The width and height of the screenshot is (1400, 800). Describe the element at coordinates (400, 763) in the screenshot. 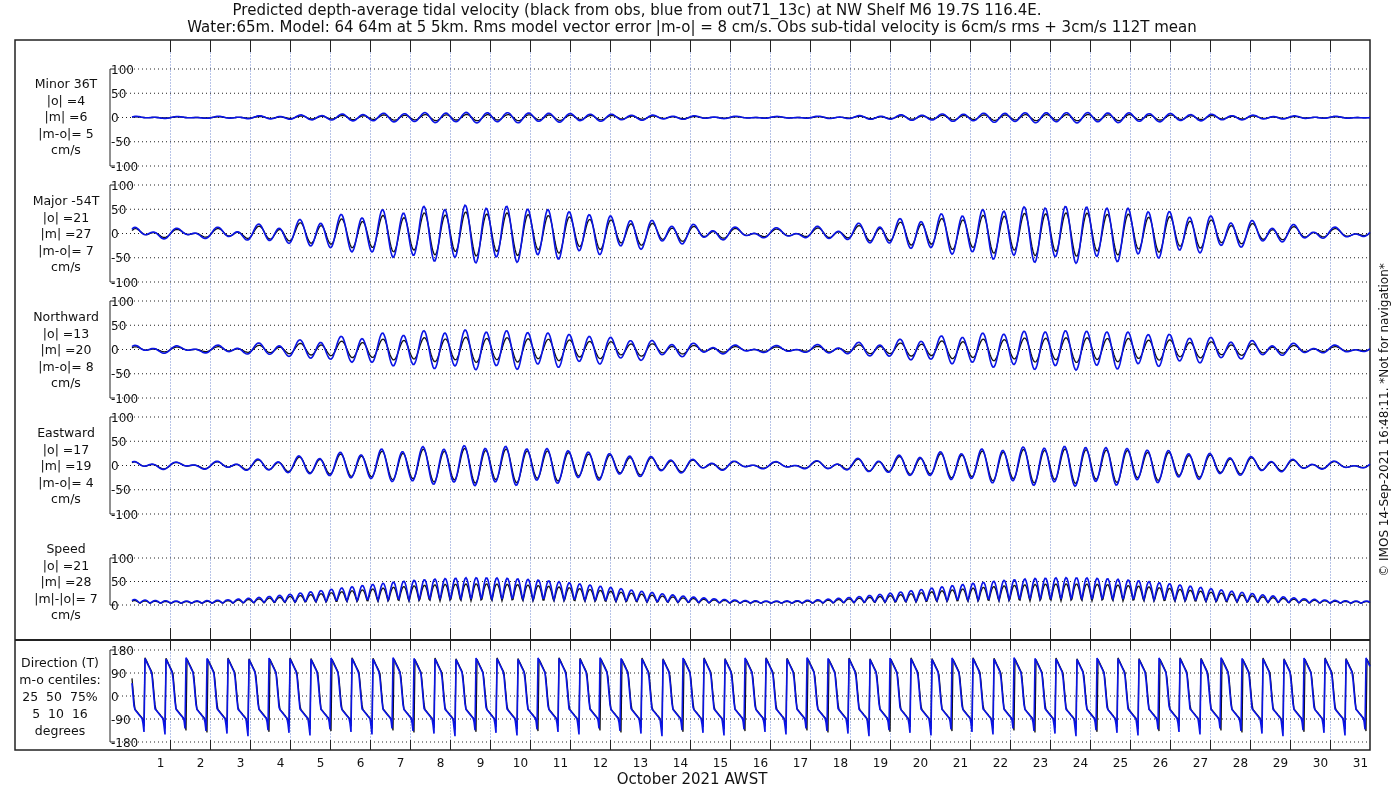

I see `axis-tick-label: 7` at that location.